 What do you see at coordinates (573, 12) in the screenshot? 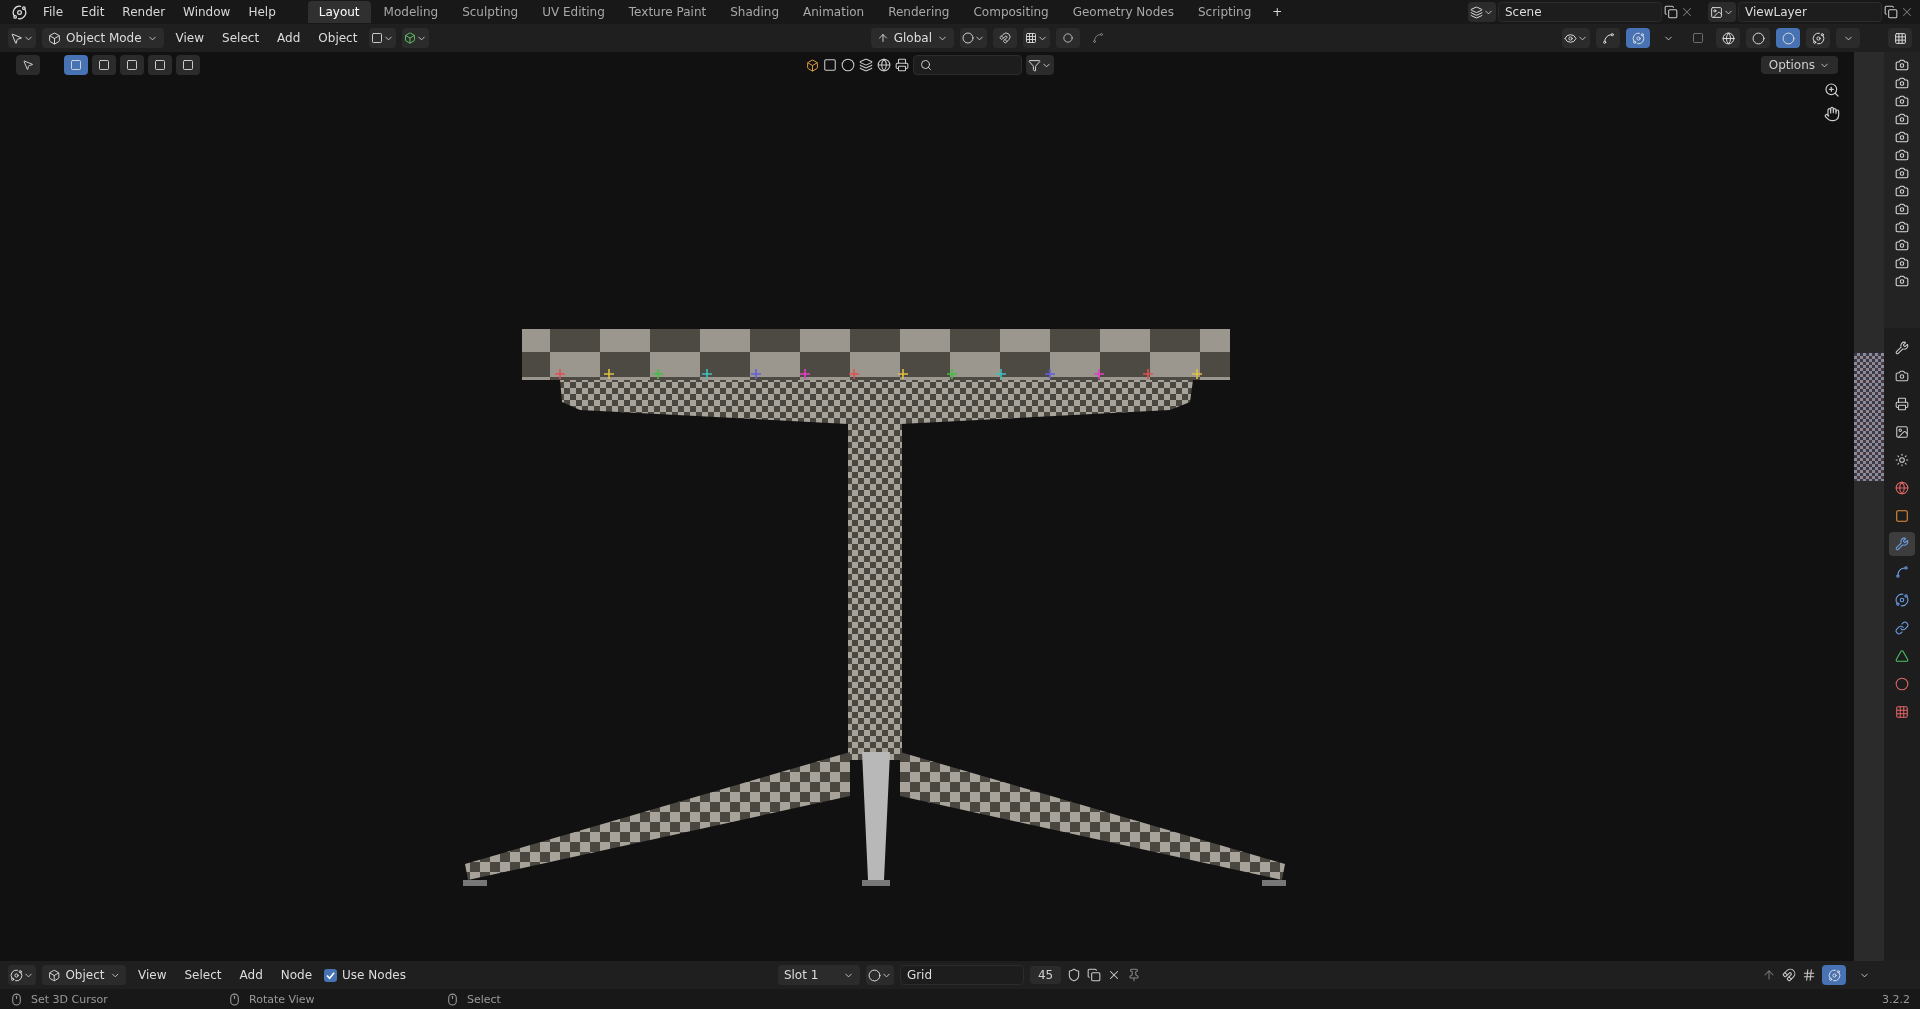
I see `workspace-tab: UV Editing` at bounding box center [573, 12].